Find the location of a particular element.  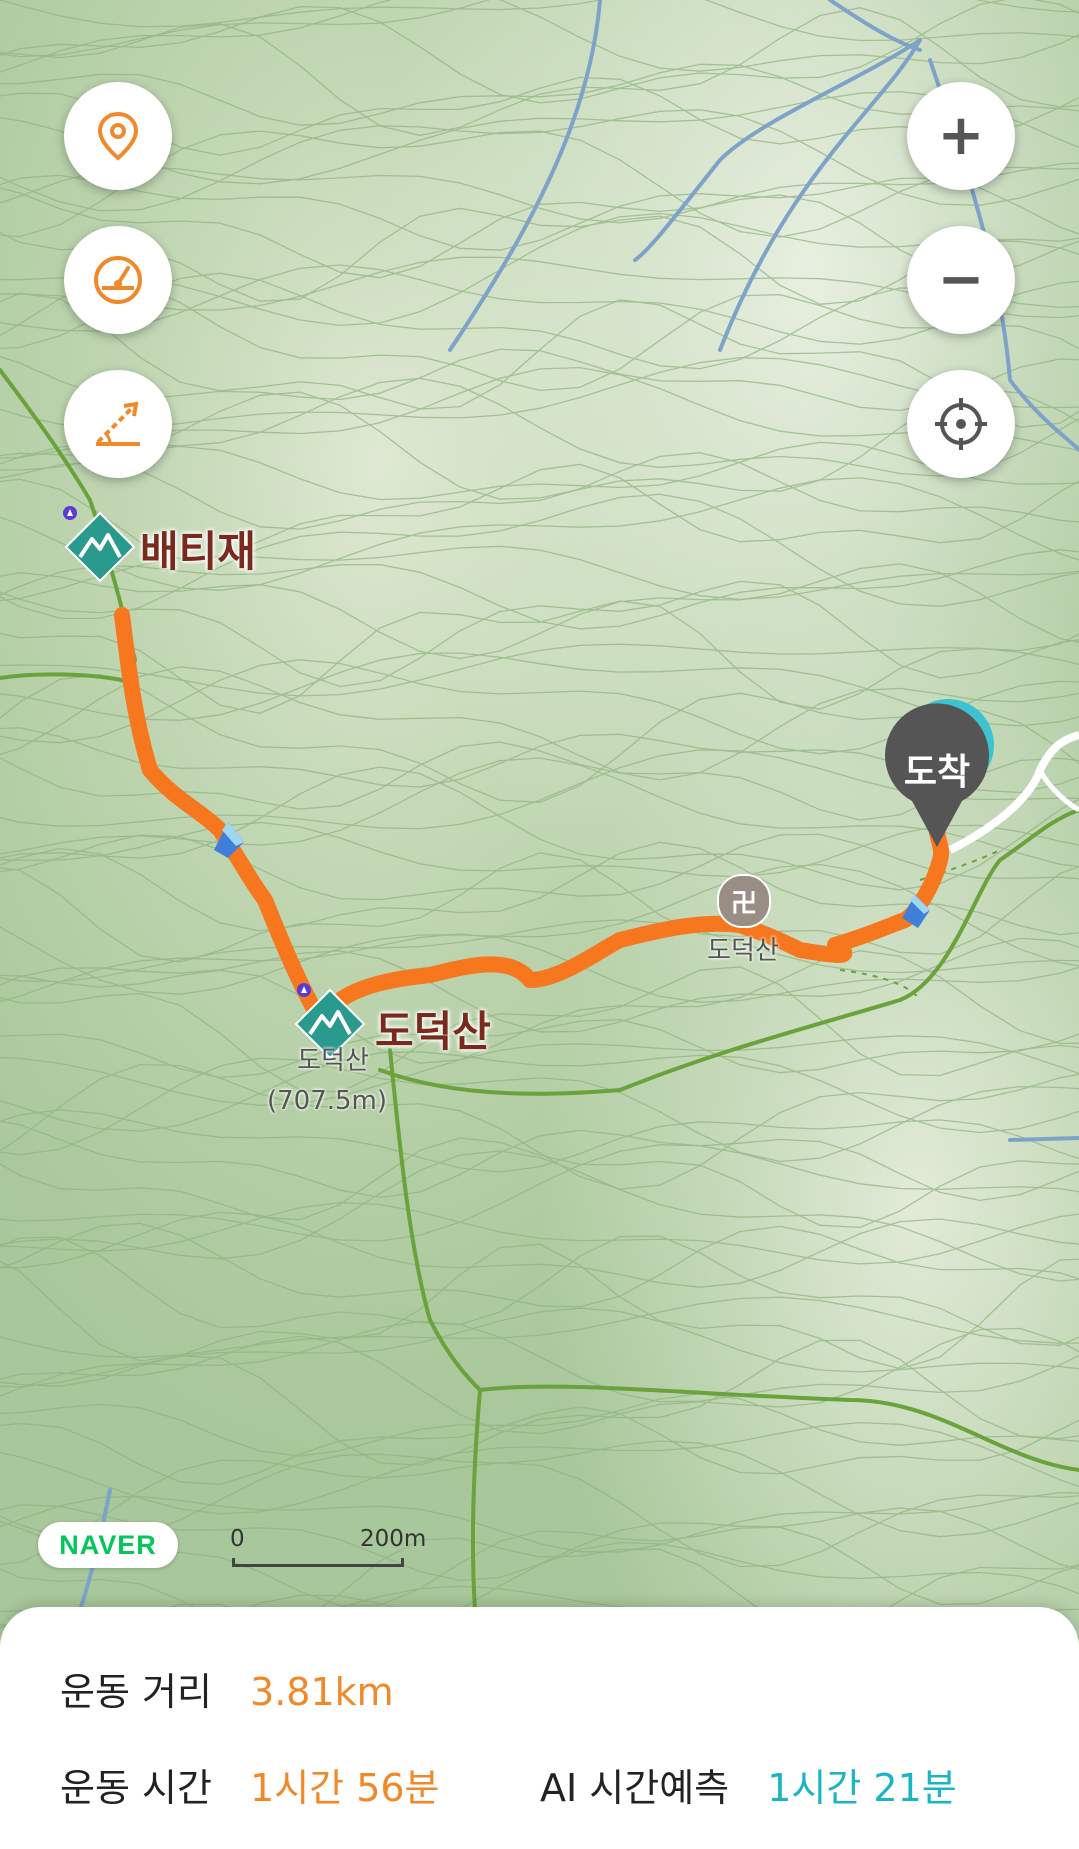

zoom-in-icon: + is located at coordinates (961, 135).